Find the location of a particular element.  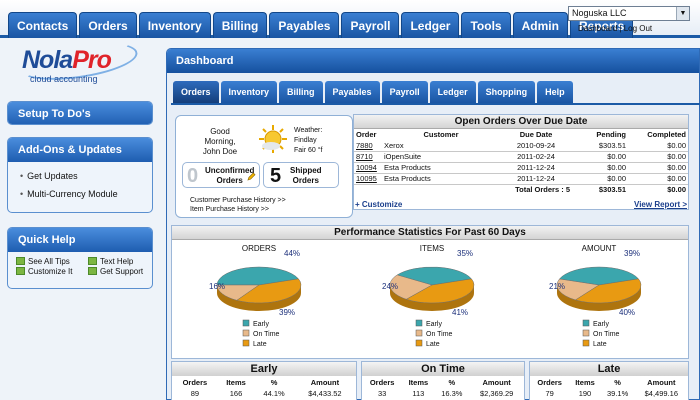

dashboard-title: Dashboard is located at coordinates (433, 61).